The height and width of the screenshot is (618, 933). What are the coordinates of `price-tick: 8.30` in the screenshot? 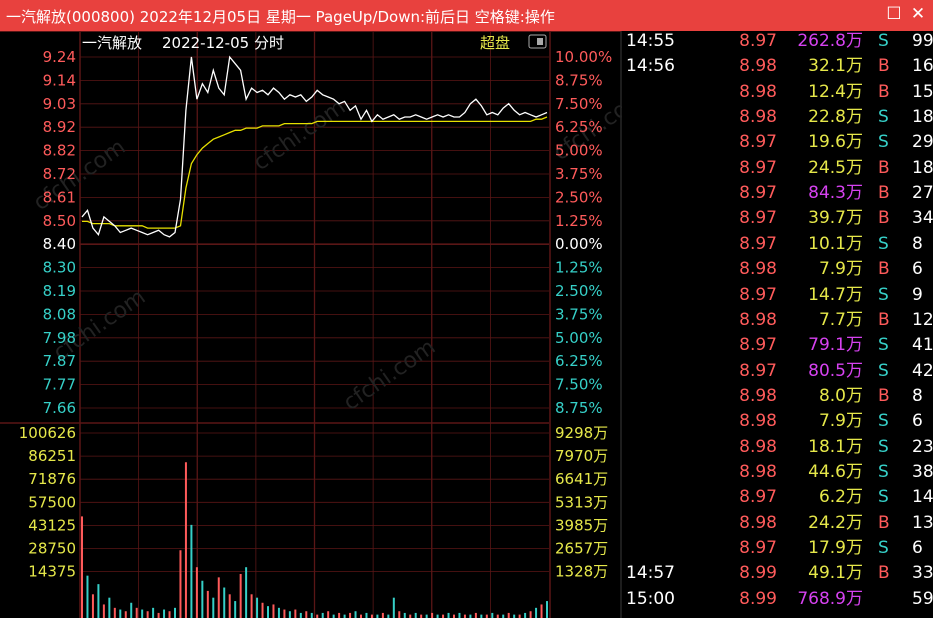 It's located at (59, 268).